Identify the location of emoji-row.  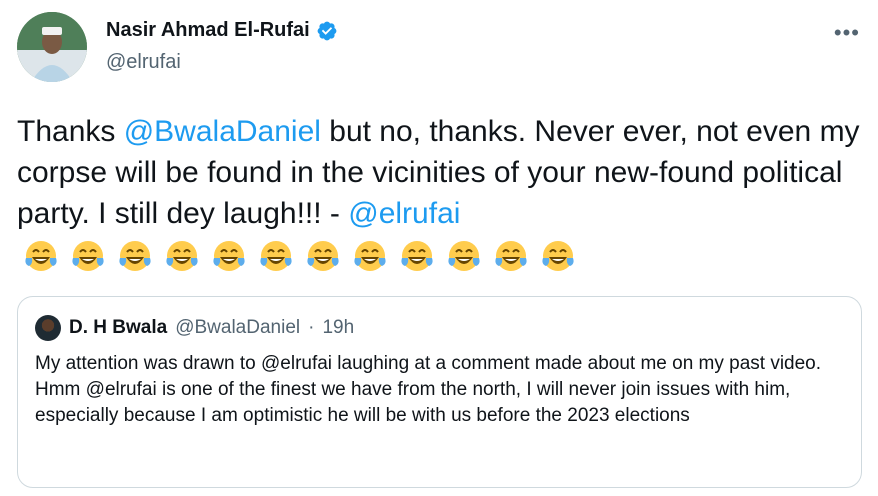
(299, 256).